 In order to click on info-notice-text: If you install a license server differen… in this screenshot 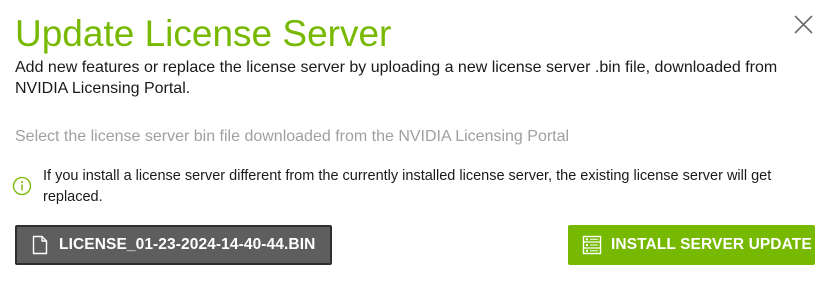, I will do `click(407, 186)`.